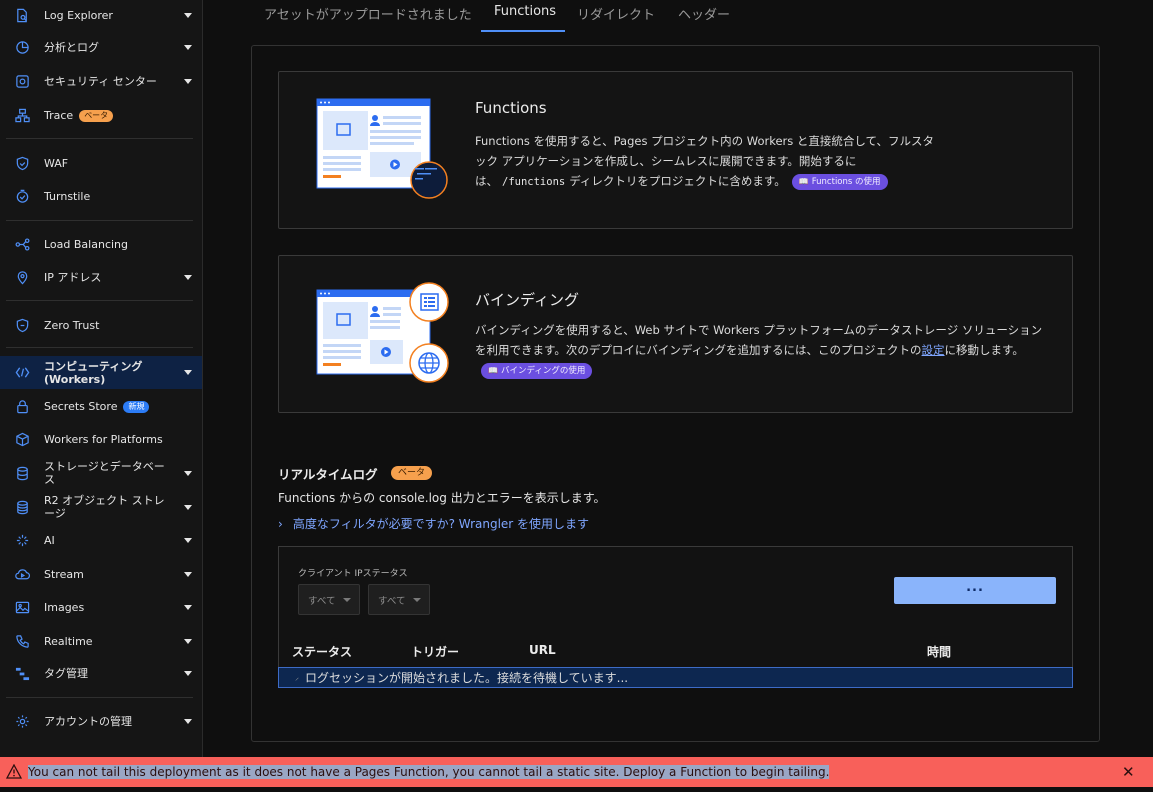 Image resolution: width=1153 pixels, height=792 pixels. Describe the element at coordinates (22, 439) in the screenshot. I see `cube-icon` at that location.